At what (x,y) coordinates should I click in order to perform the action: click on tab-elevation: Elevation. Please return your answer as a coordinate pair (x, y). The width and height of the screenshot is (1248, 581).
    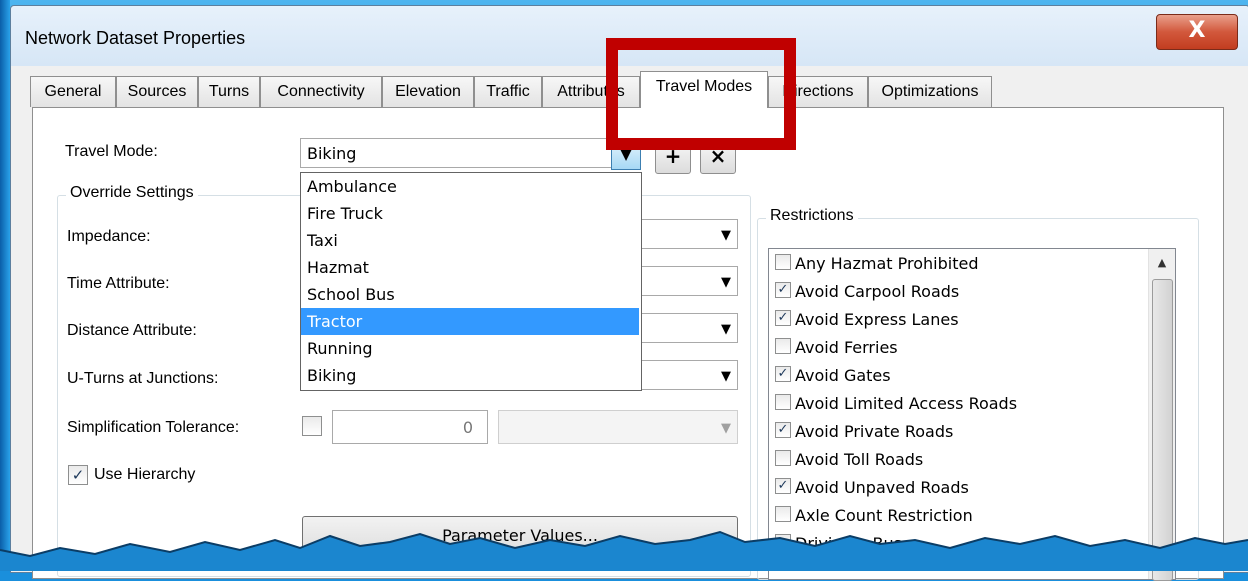
    Looking at the image, I should click on (428, 91).